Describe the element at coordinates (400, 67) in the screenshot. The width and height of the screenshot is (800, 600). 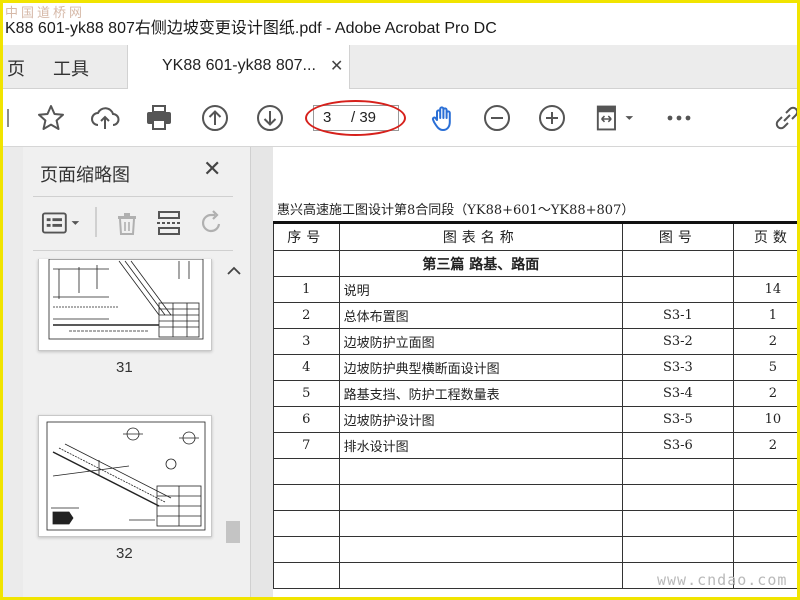
I see `tab-bar: 页 工具 YK88 601-yk88 807... ✕` at that location.